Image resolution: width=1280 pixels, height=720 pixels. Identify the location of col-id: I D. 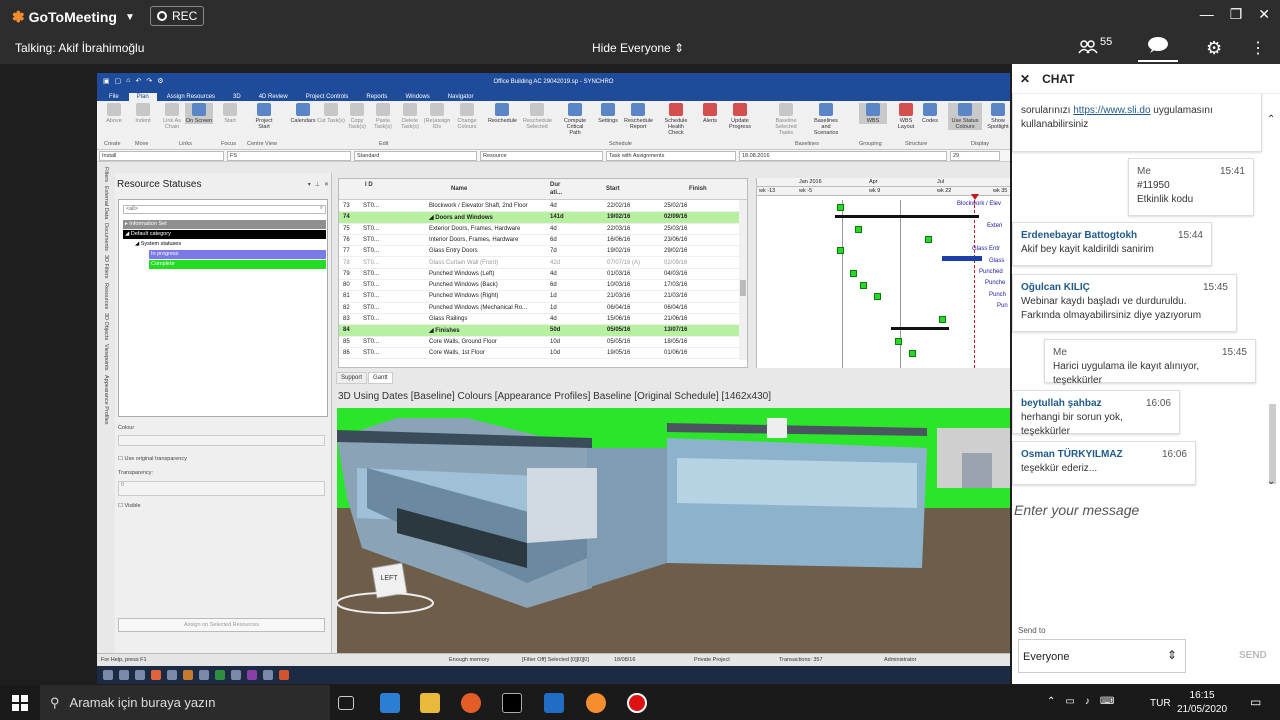
(369, 185).